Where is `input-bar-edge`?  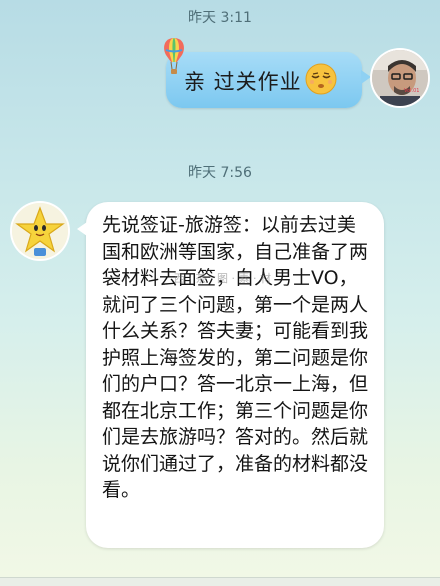
input-bar-edge is located at coordinates (220, 581).